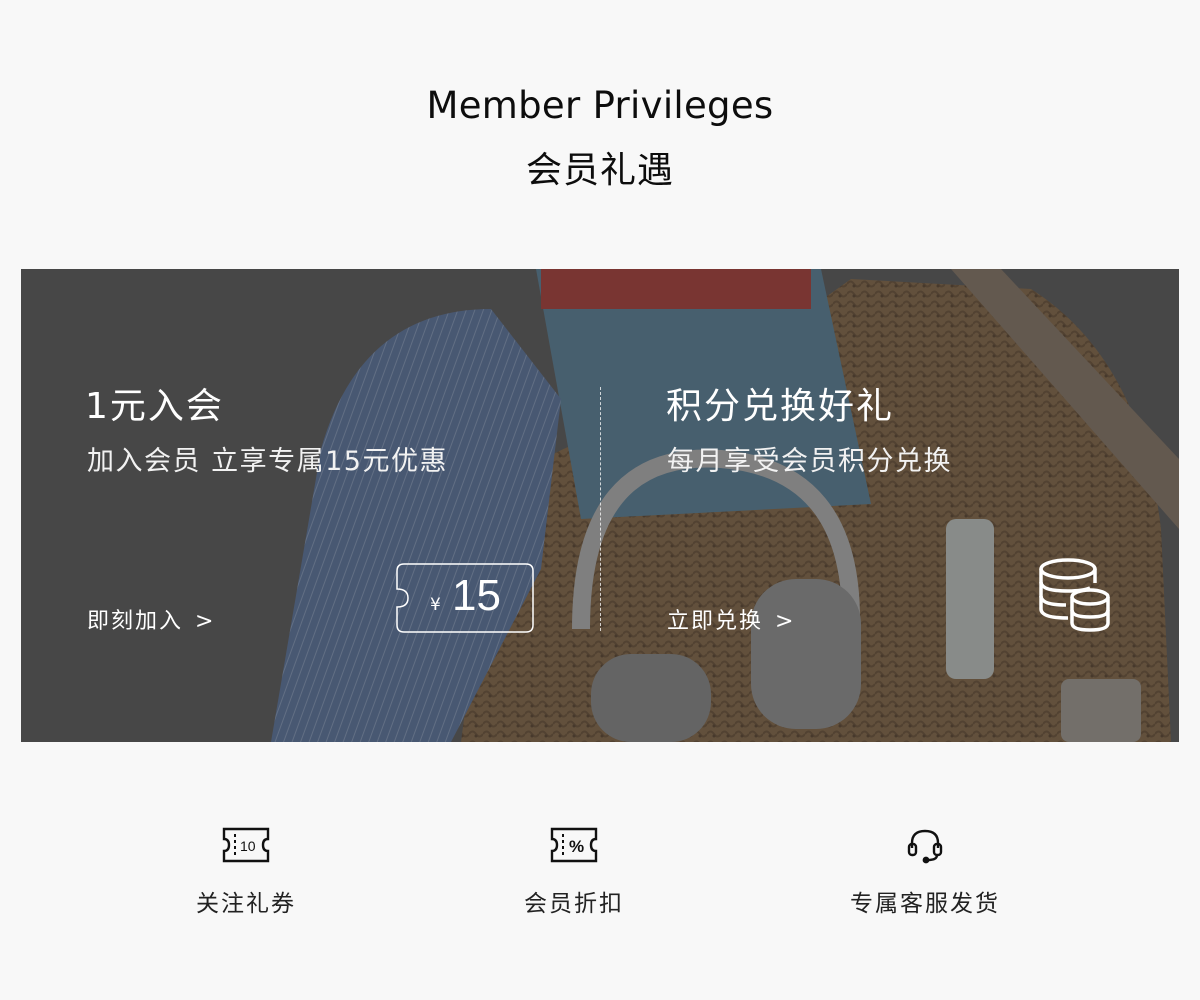 Image resolution: width=1200 pixels, height=1000 pixels. Describe the element at coordinates (574, 904) in the screenshot. I see `feature-label: 会员折扣` at that location.